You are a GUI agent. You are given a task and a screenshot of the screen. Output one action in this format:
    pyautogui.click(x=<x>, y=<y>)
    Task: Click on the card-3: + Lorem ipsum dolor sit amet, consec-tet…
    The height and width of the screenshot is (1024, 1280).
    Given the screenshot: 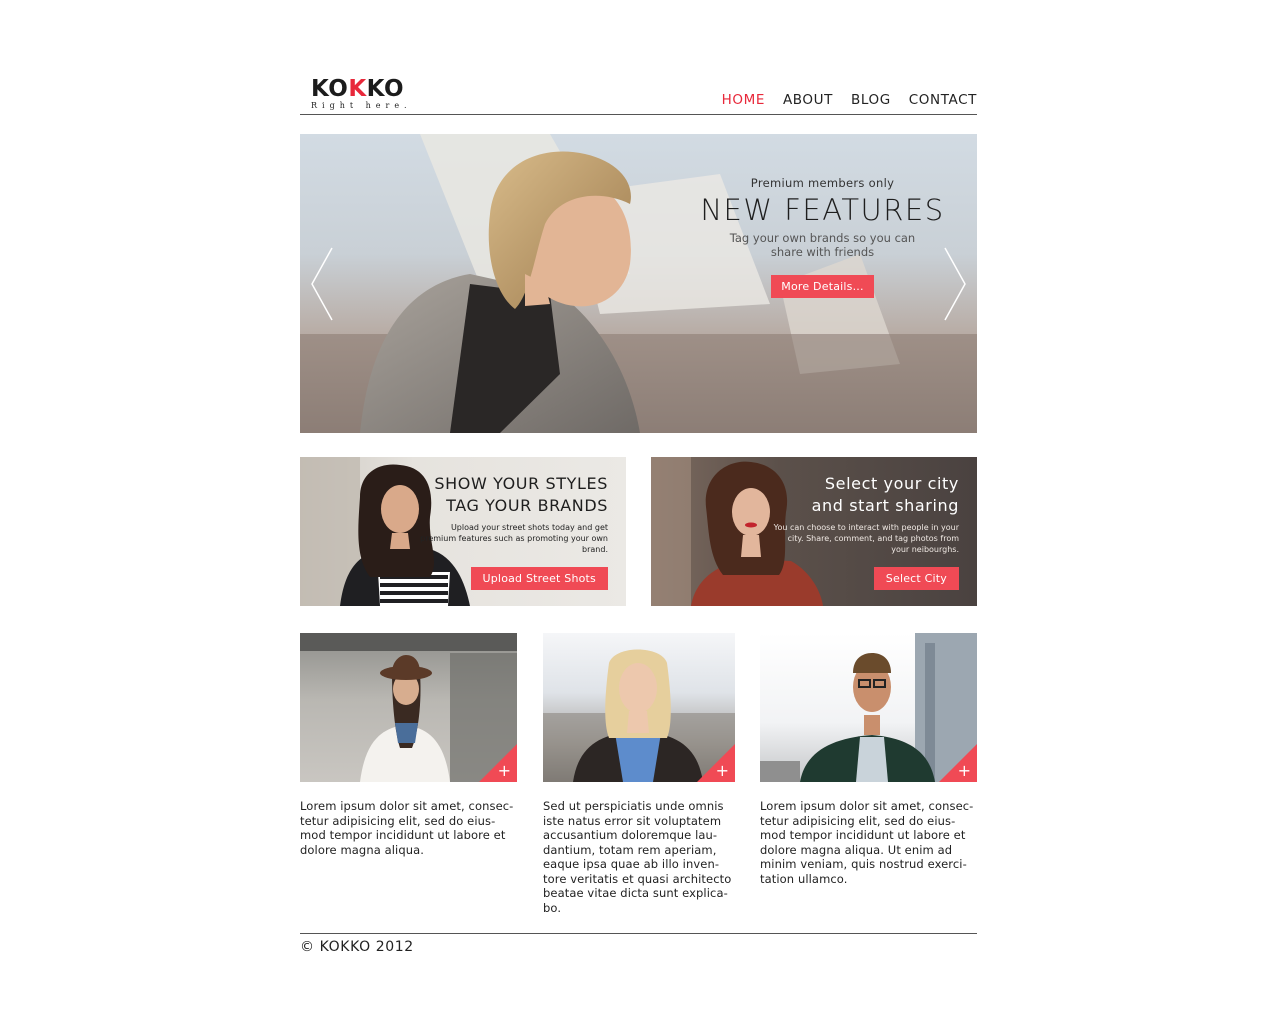 What is the action you would take?
    pyautogui.click(x=868, y=759)
    